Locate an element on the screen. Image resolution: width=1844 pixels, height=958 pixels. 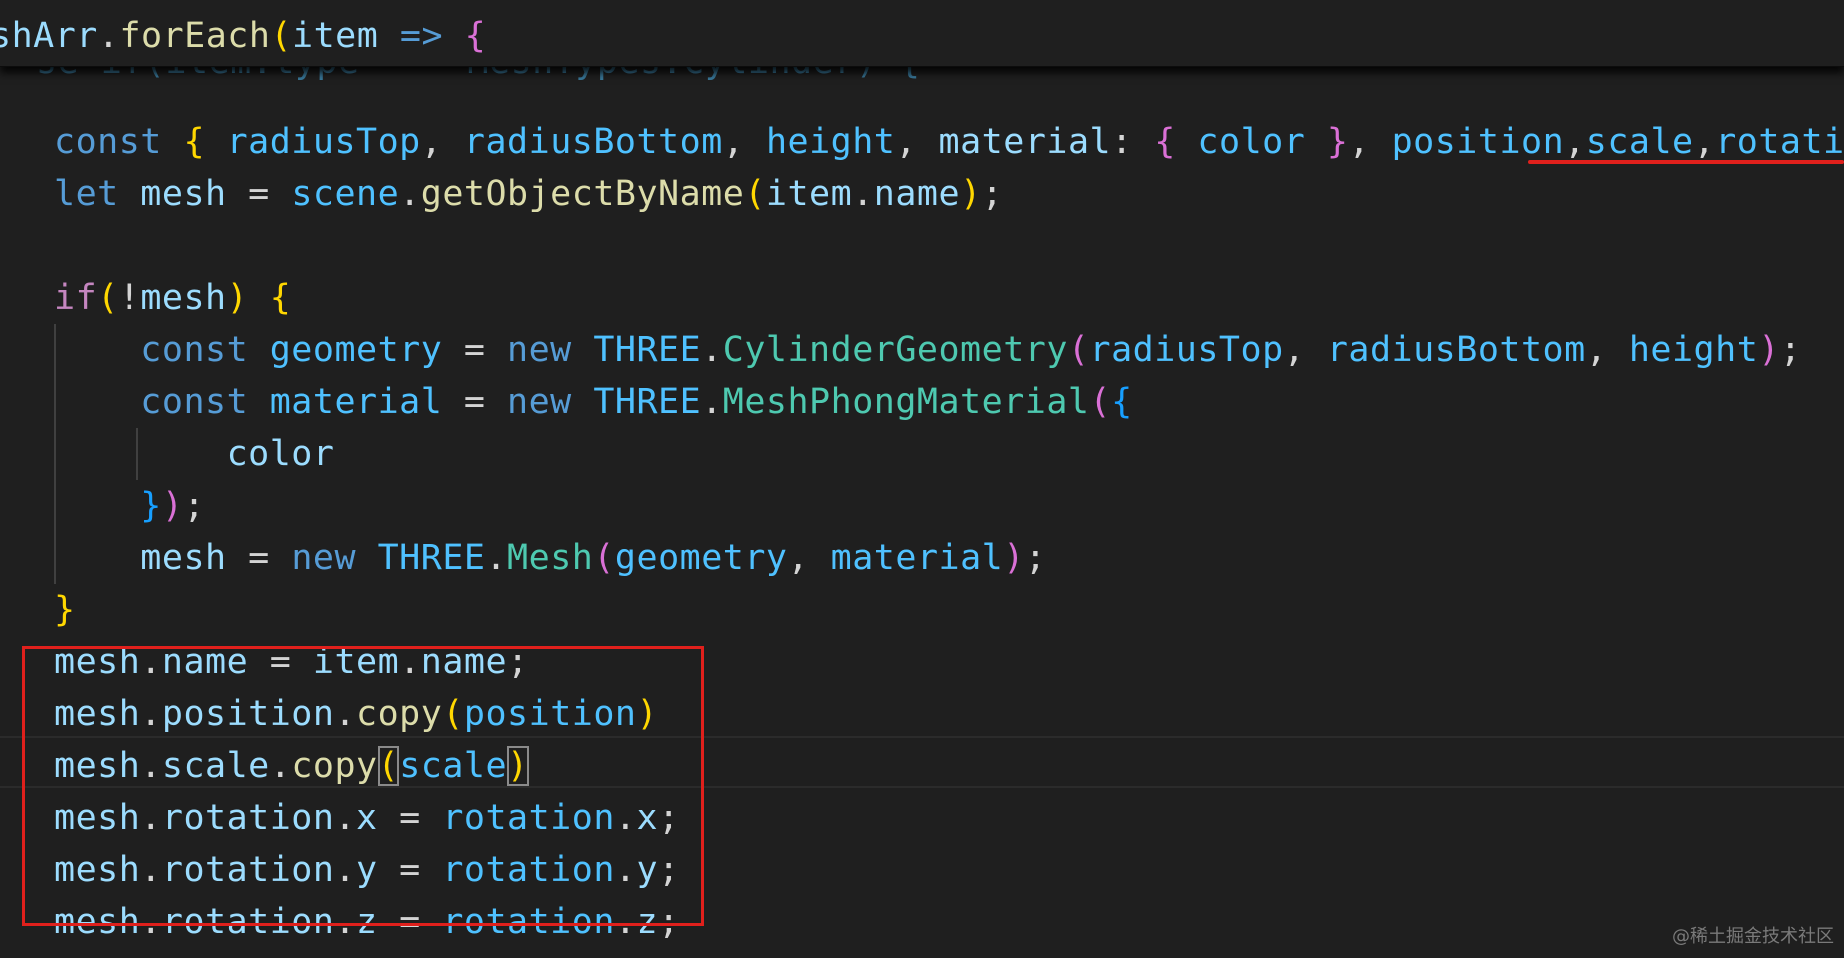
code-token: MeshPhongMaterial is located at coordinates (906, 402).